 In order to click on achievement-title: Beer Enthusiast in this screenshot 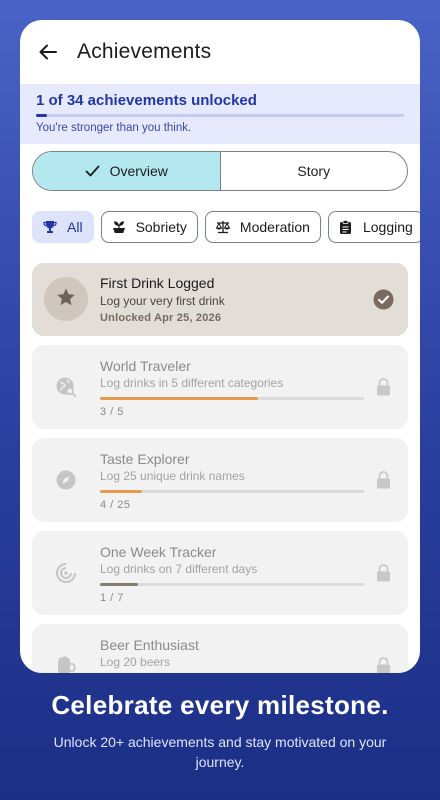, I will do `click(149, 645)`.